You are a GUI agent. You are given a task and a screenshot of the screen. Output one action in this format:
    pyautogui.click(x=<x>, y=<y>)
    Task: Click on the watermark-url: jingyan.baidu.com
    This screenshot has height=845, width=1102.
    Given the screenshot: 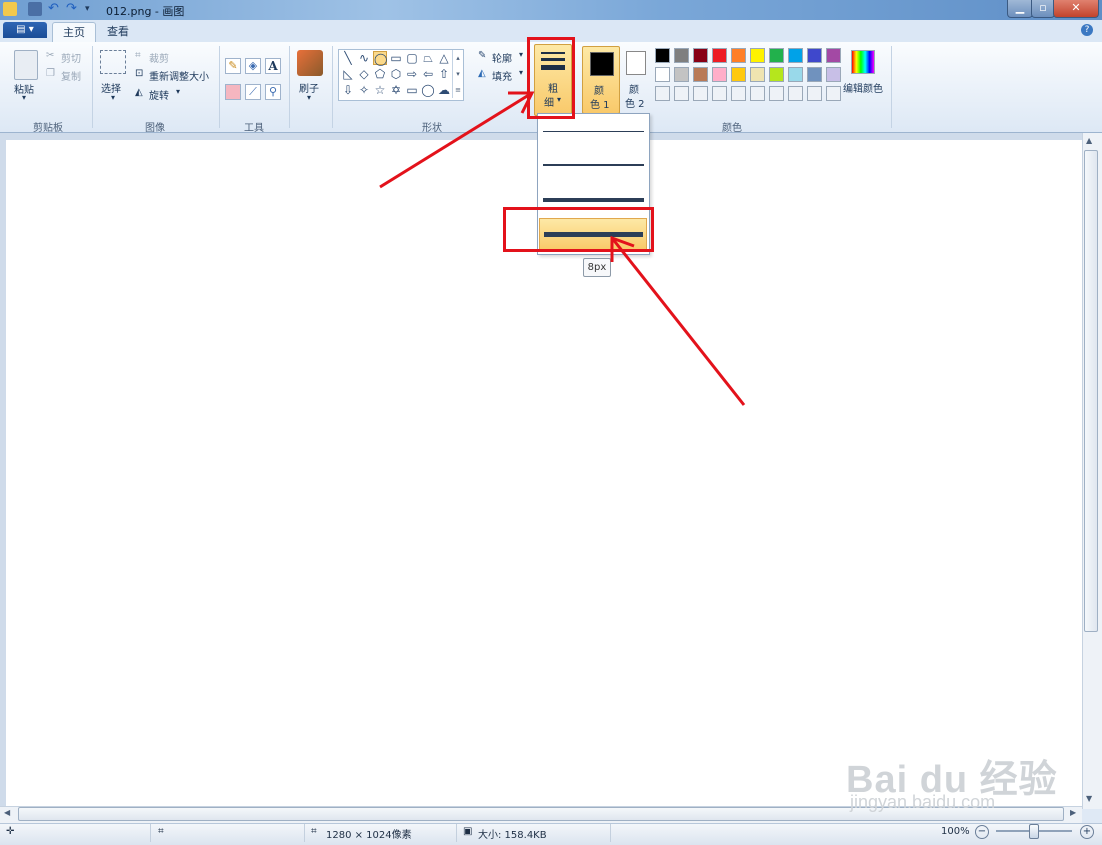 What is the action you would take?
    pyautogui.click(x=923, y=802)
    